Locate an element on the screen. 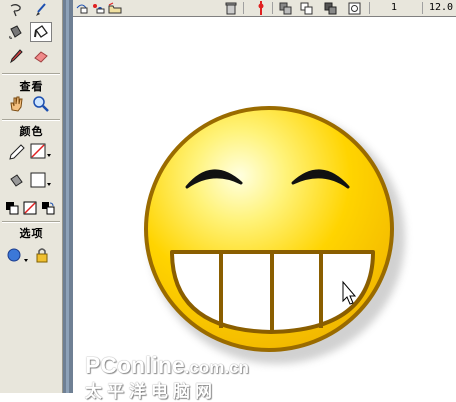 This screenshot has width=456, height=402. pen-tool is located at coordinates (41, 10).